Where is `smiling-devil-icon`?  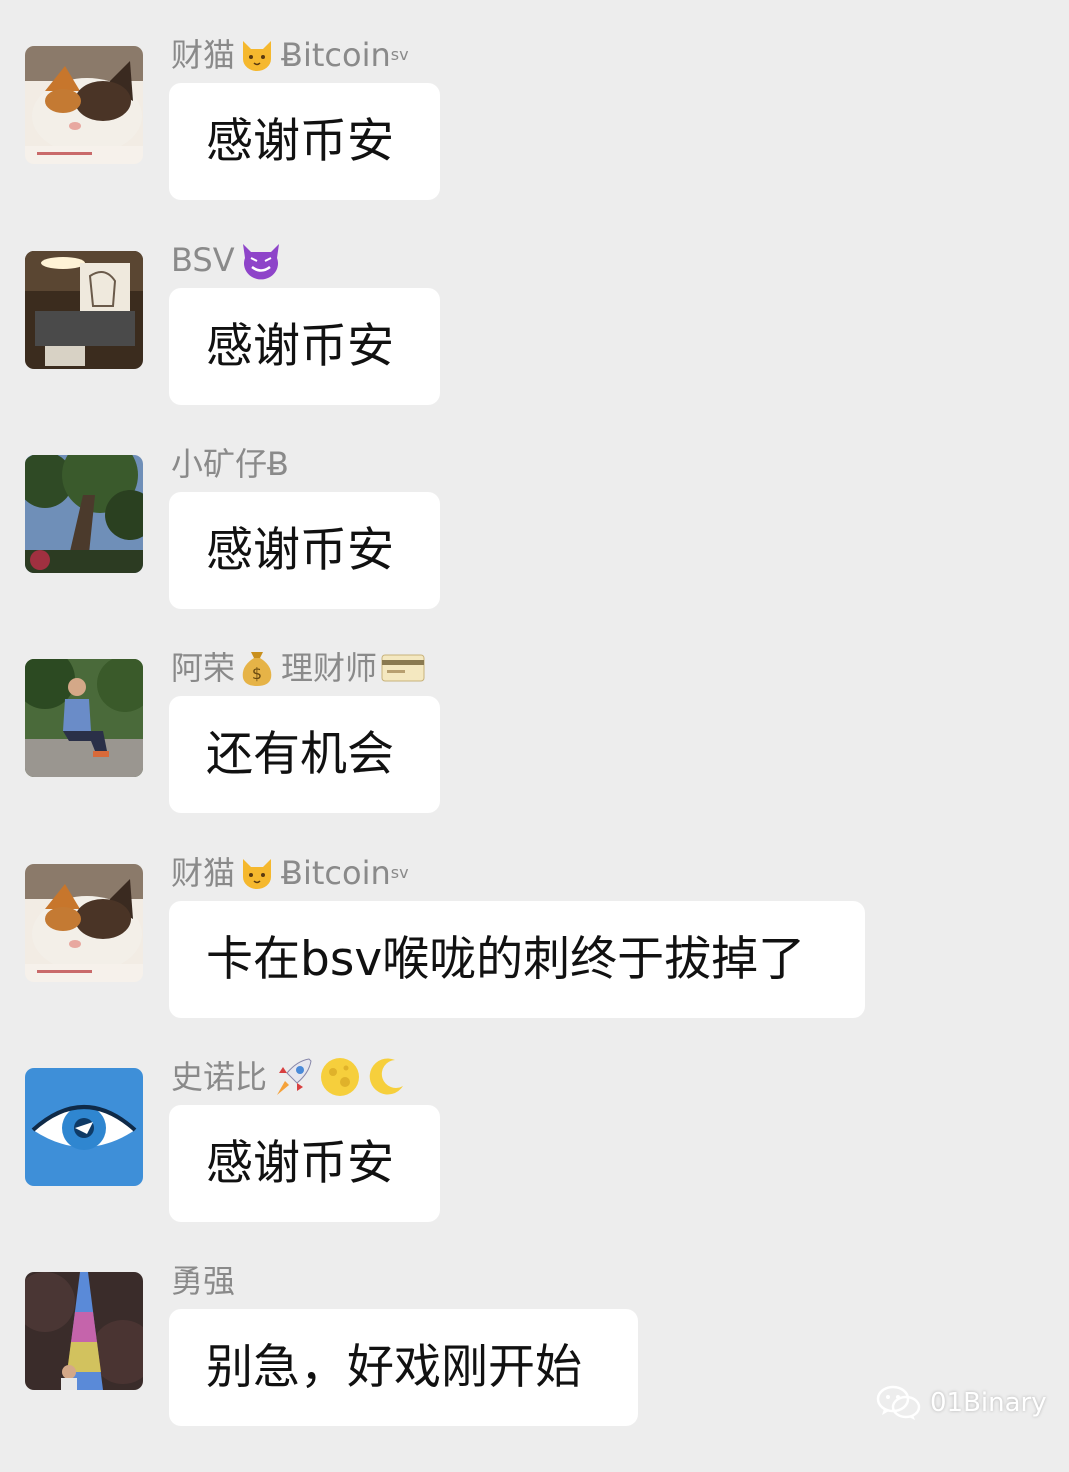
smiling-devil-icon is located at coordinates (260, 262).